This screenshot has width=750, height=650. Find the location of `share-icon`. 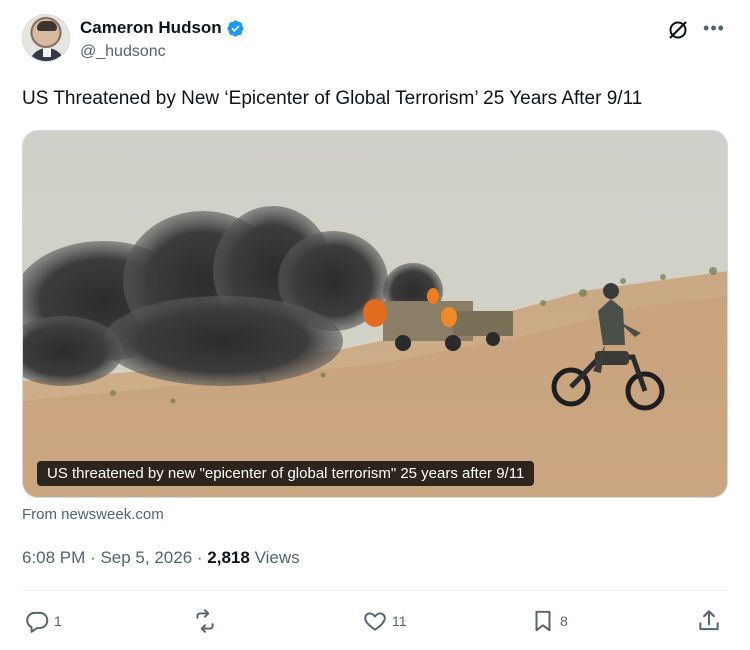

share-icon is located at coordinates (709, 620).